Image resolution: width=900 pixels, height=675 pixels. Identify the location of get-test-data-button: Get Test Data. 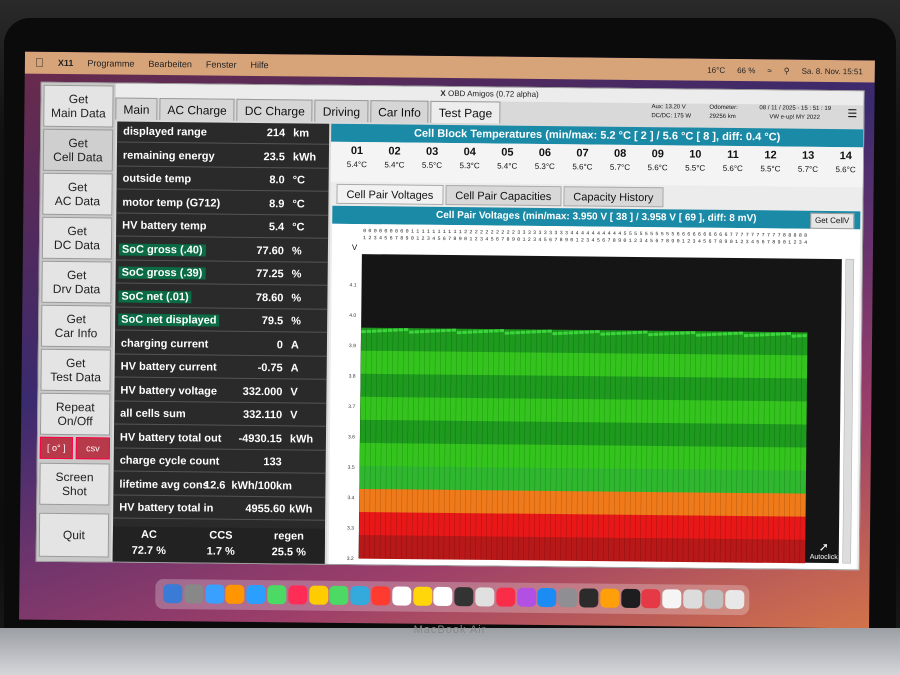
(75, 370).